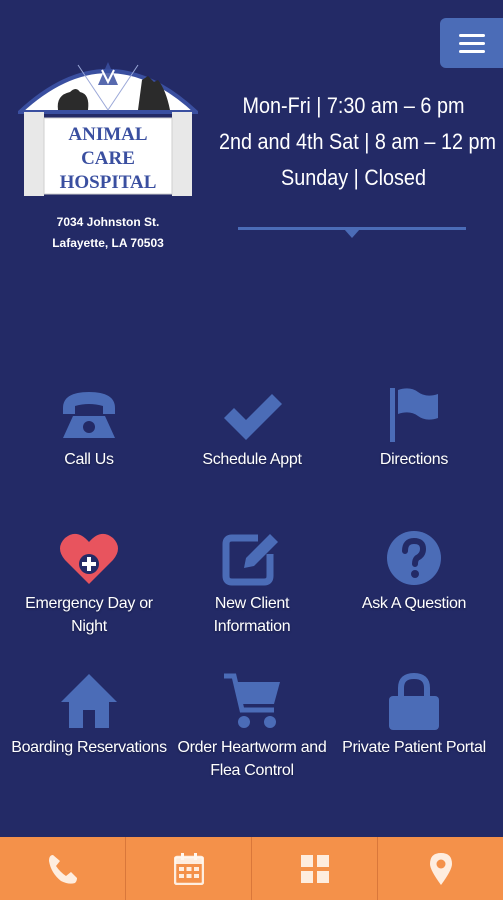 The width and height of the screenshot is (503, 900). I want to click on boarding-button: Boarding Reservations, so click(89, 713).